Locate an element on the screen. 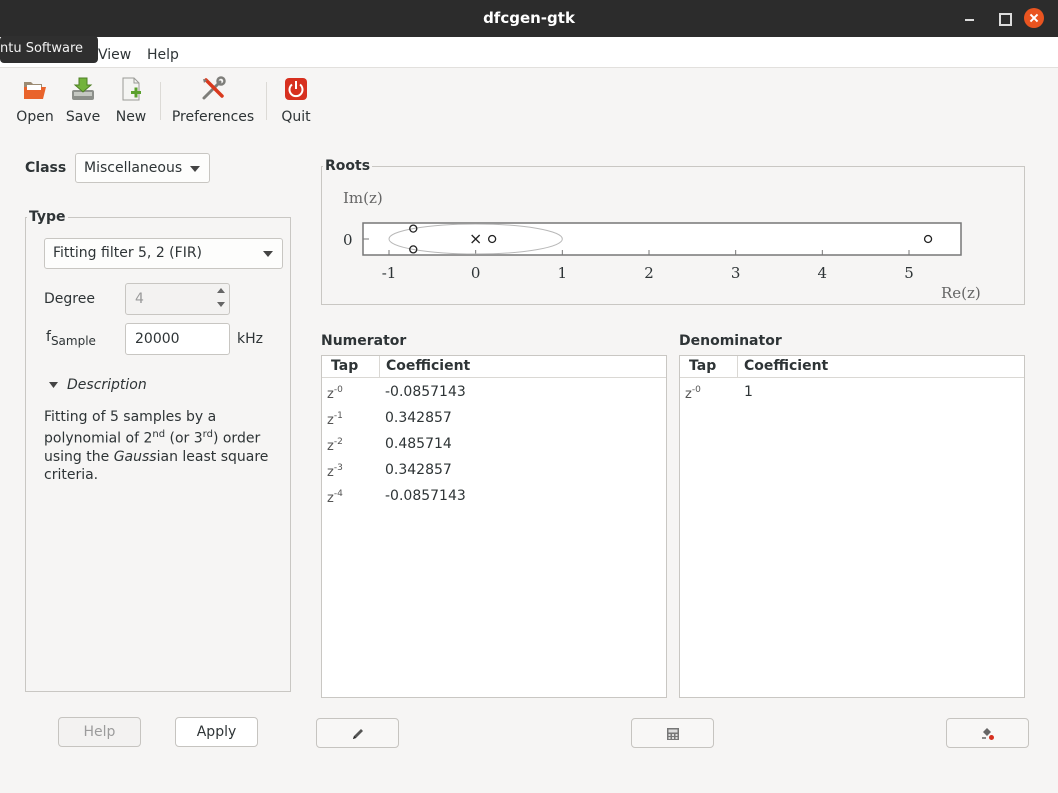  maximize-icon is located at coordinates (1004, 19).